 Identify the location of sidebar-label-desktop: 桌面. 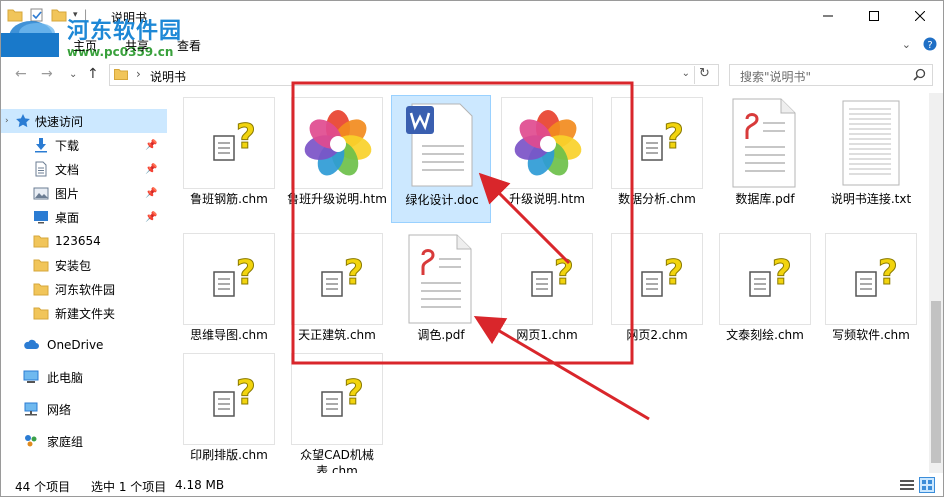
(67, 217).